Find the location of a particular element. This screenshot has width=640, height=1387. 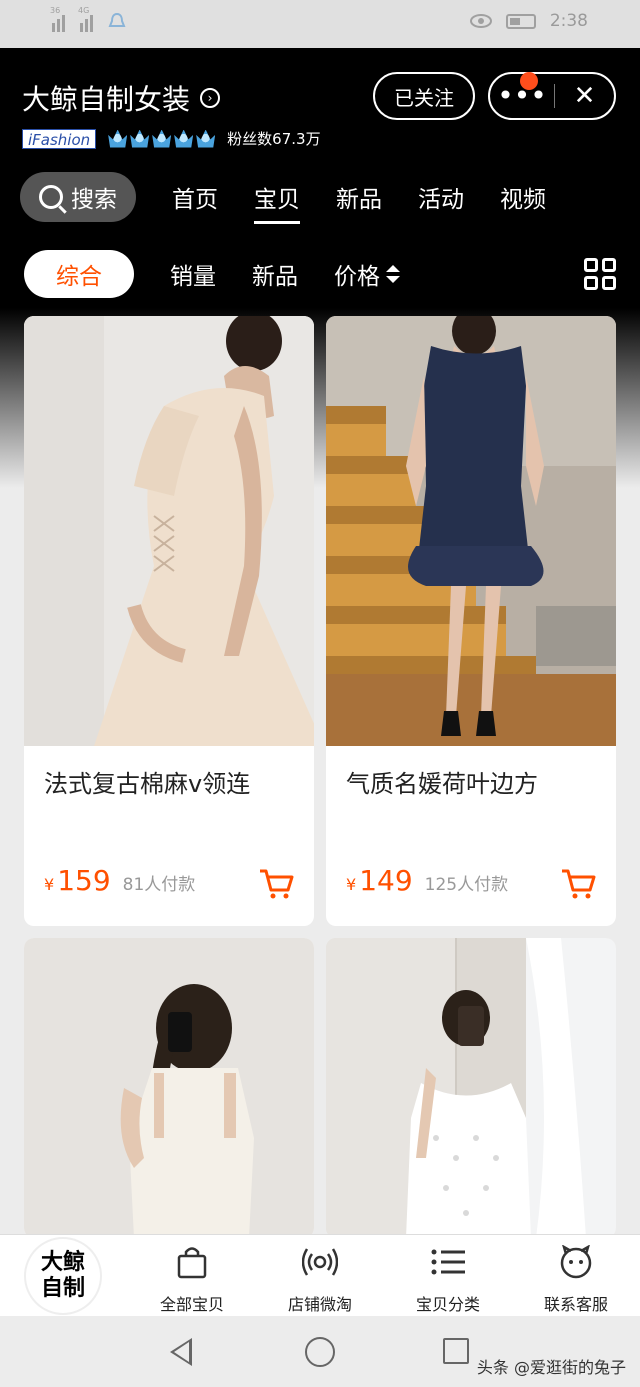

sort-new: 新品 is located at coordinates (275, 274).